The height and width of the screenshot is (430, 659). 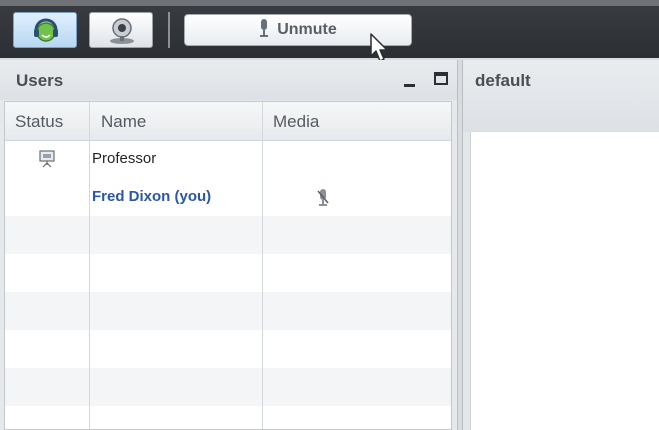 What do you see at coordinates (561, 96) in the screenshot?
I see `default-panel-header: default` at bounding box center [561, 96].